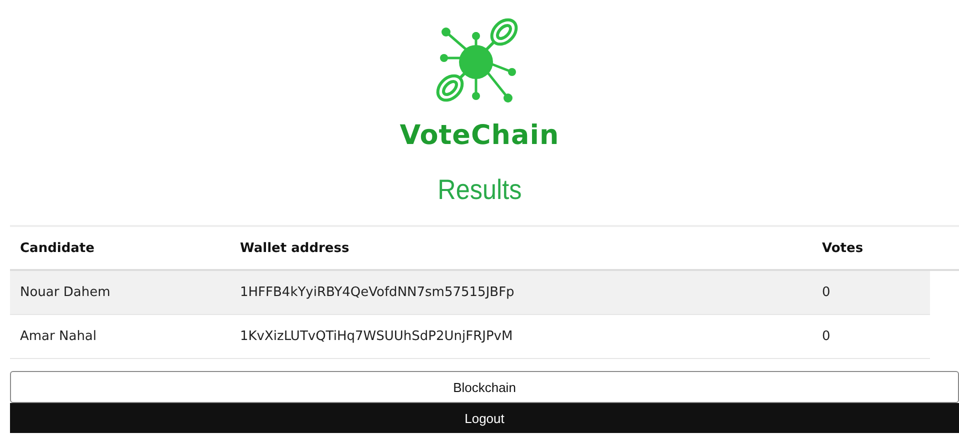 Image resolution: width=959 pixels, height=448 pixels. I want to click on wallet-cell-text: 1KvXizLUTvQTiHq7WSUUhSdP2UnjFRJPvM, so click(376, 336).